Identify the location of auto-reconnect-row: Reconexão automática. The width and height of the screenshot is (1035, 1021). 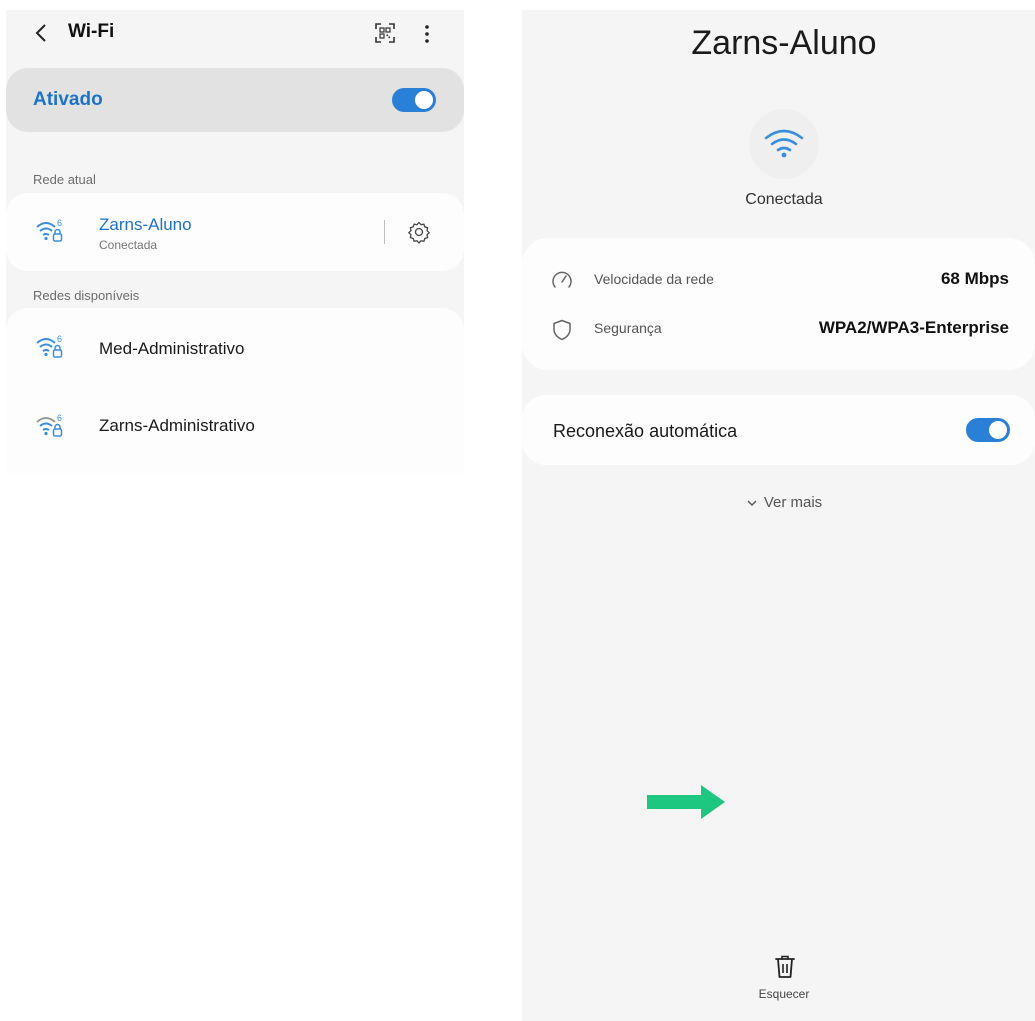
(778, 430).